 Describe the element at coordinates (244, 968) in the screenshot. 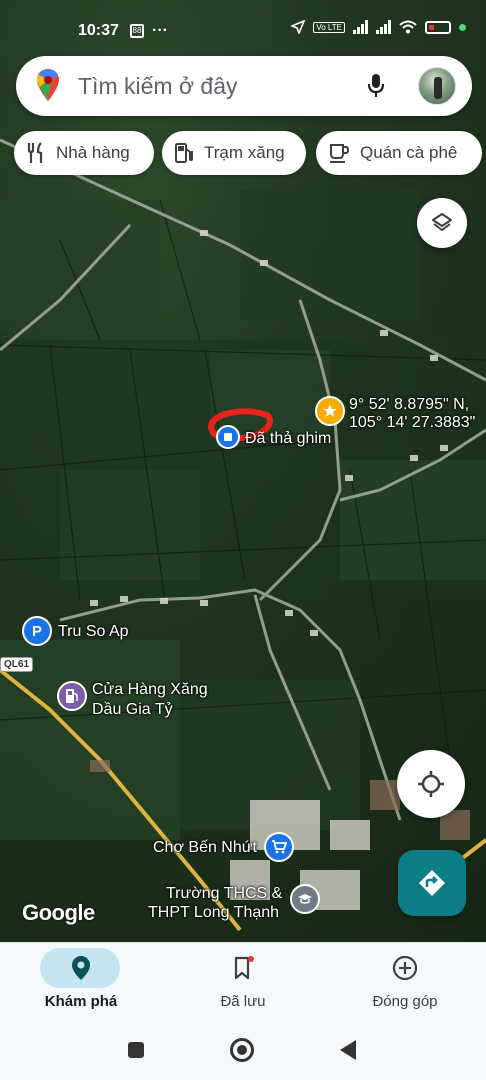

I see `bookmark-icon` at that location.